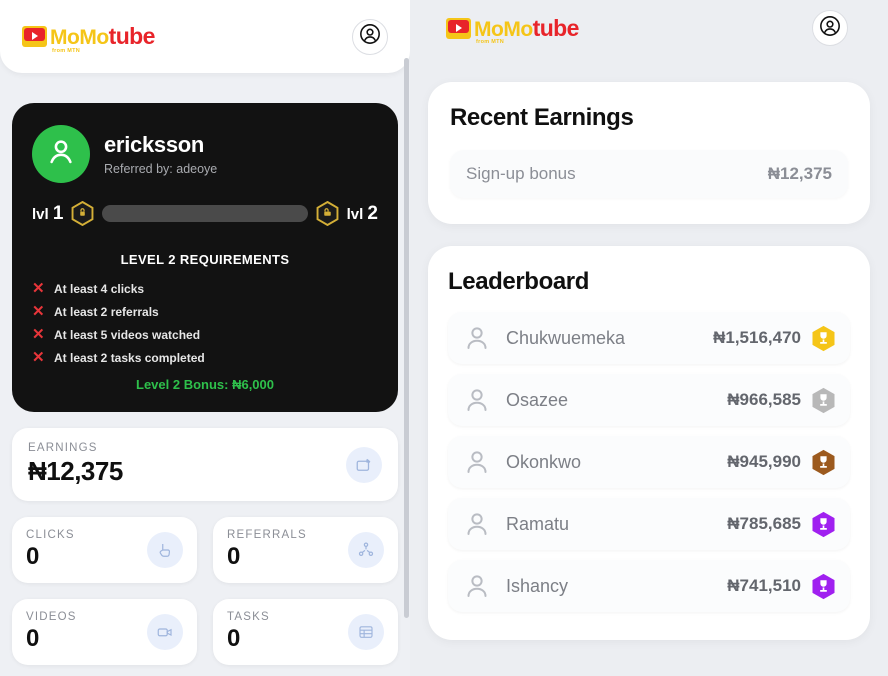 This screenshot has width=888, height=676. What do you see at coordinates (205, 311) in the screenshot?
I see `requirement-item: ✕ At least 2 referrals` at bounding box center [205, 311].